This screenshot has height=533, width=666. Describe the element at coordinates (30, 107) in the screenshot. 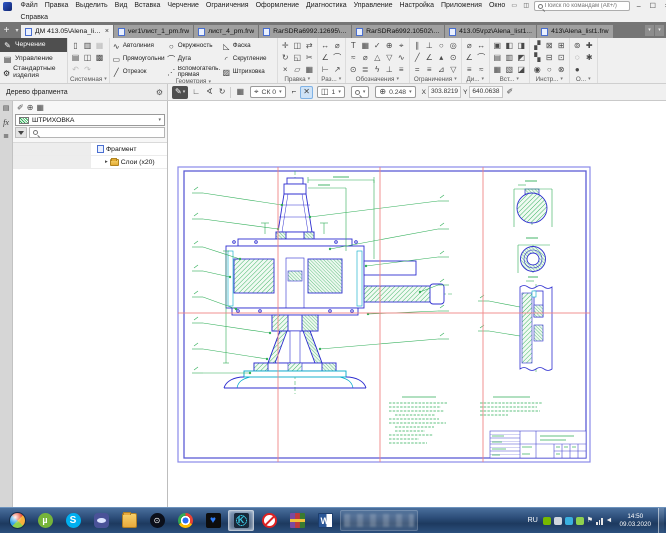

I see `add-layer-icon: ⊕` at that location.